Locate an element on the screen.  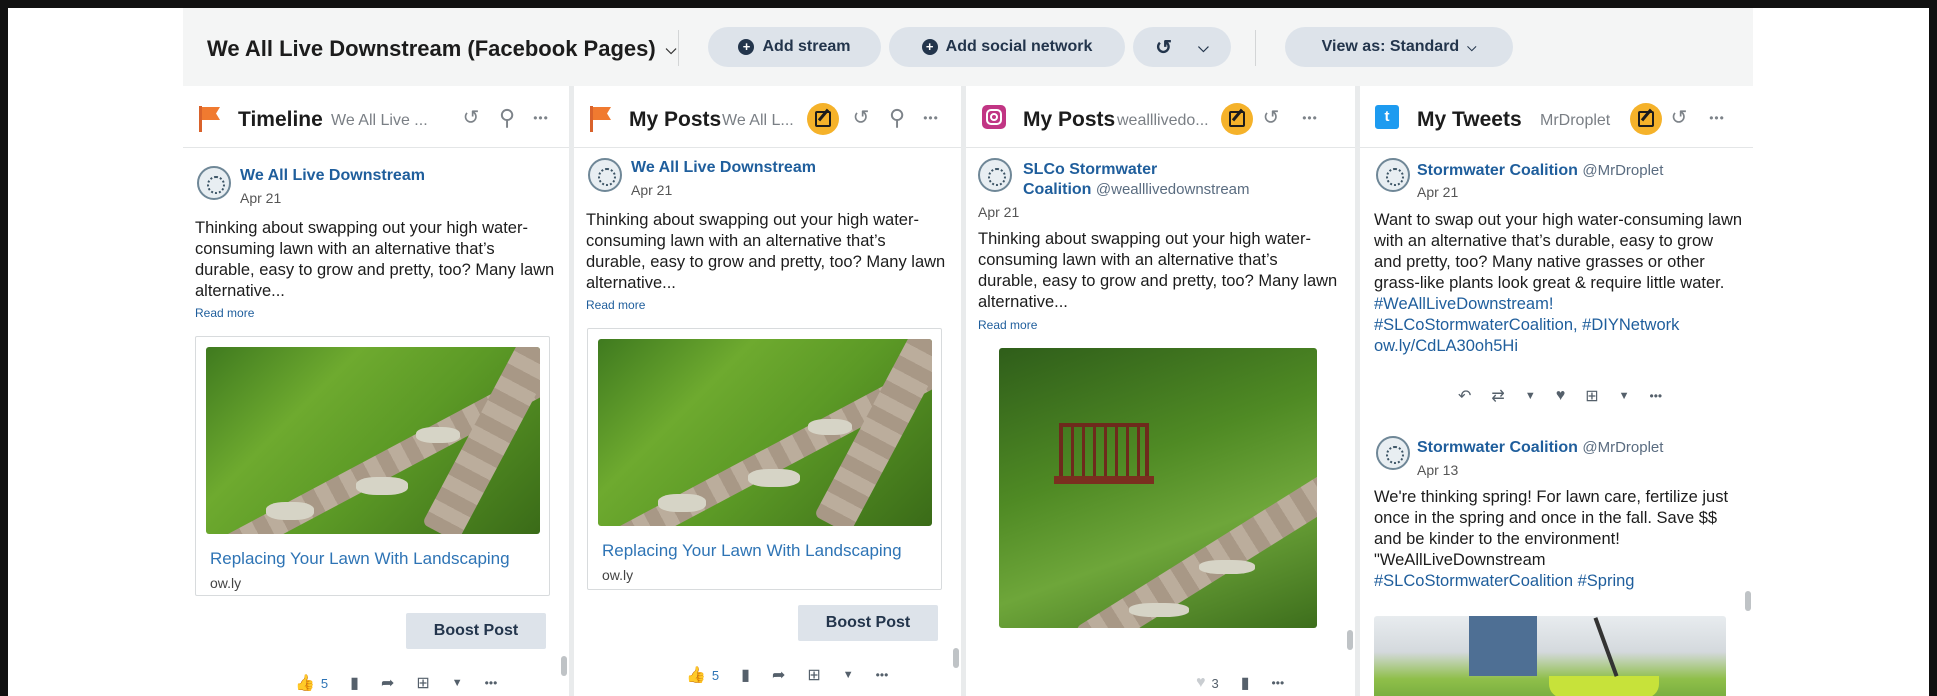
stream-title: Timeline is located at coordinates (280, 119).